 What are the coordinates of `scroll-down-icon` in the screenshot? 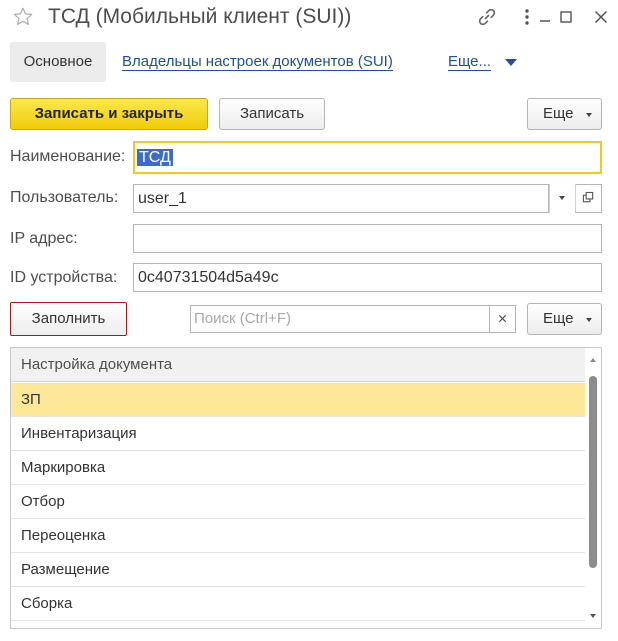 It's located at (593, 616).